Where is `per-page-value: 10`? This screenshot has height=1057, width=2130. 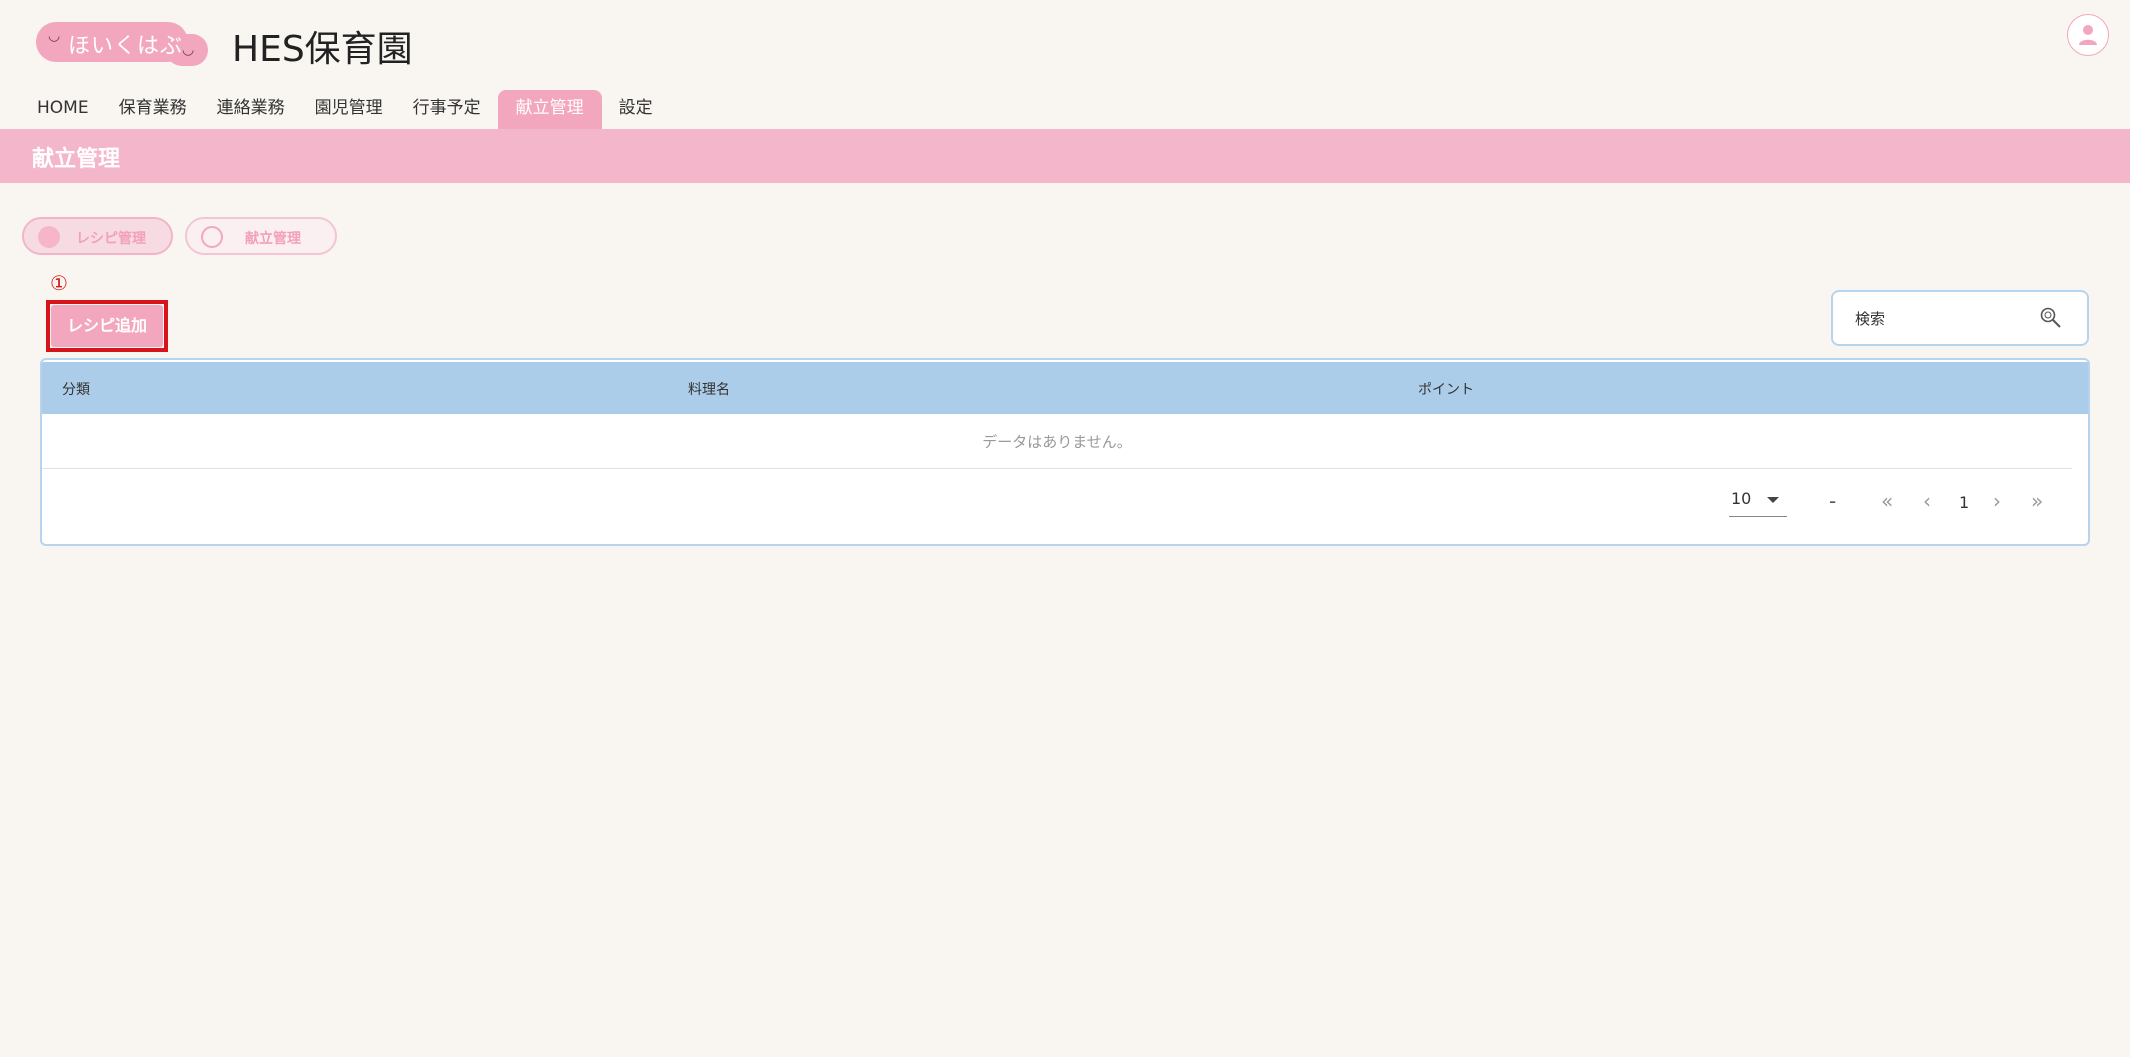 per-page-value: 10 is located at coordinates (1741, 498).